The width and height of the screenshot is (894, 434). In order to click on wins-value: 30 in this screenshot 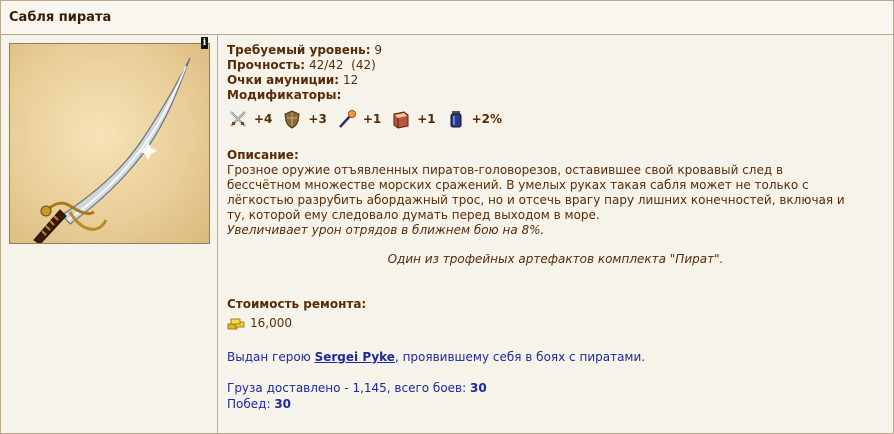, I will do `click(283, 404)`.